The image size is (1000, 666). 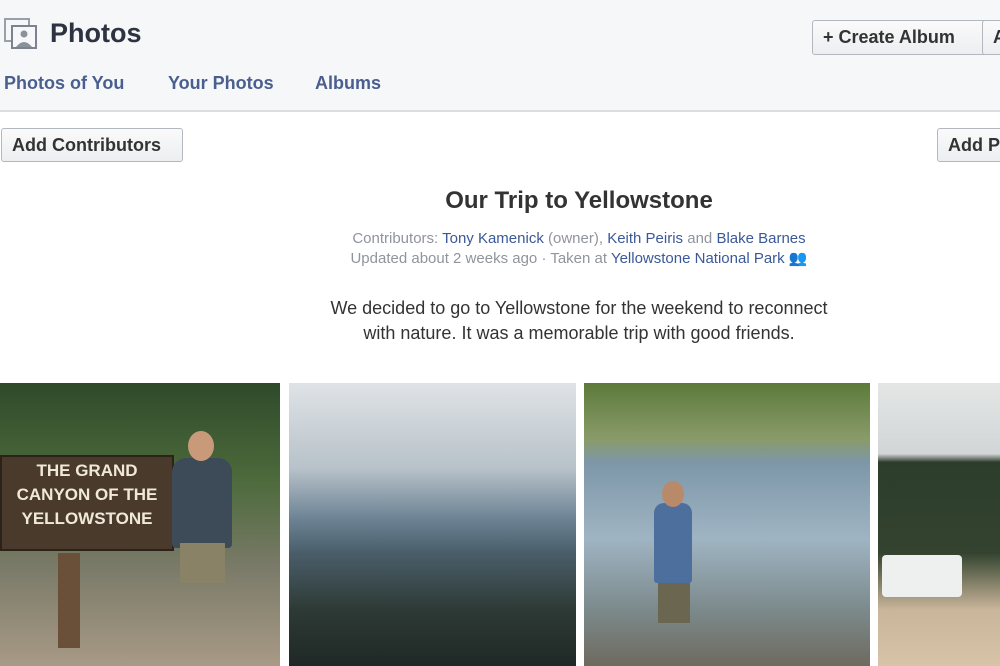 I want to click on page-title: Photos, so click(x=96, y=33).